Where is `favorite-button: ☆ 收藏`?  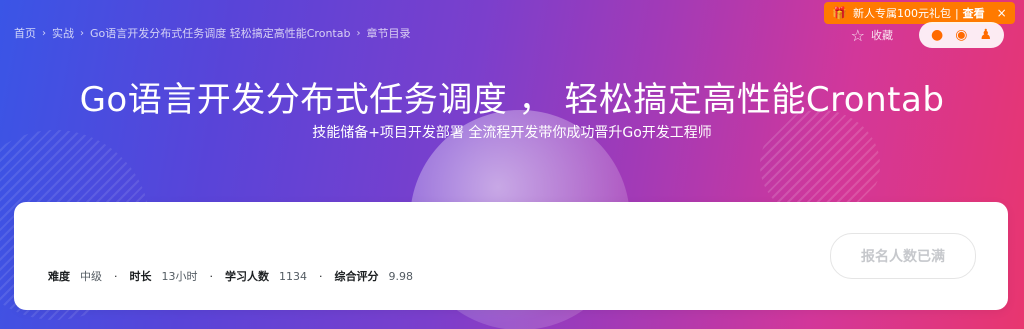
favorite-button: ☆ 收藏 is located at coordinates (872, 35).